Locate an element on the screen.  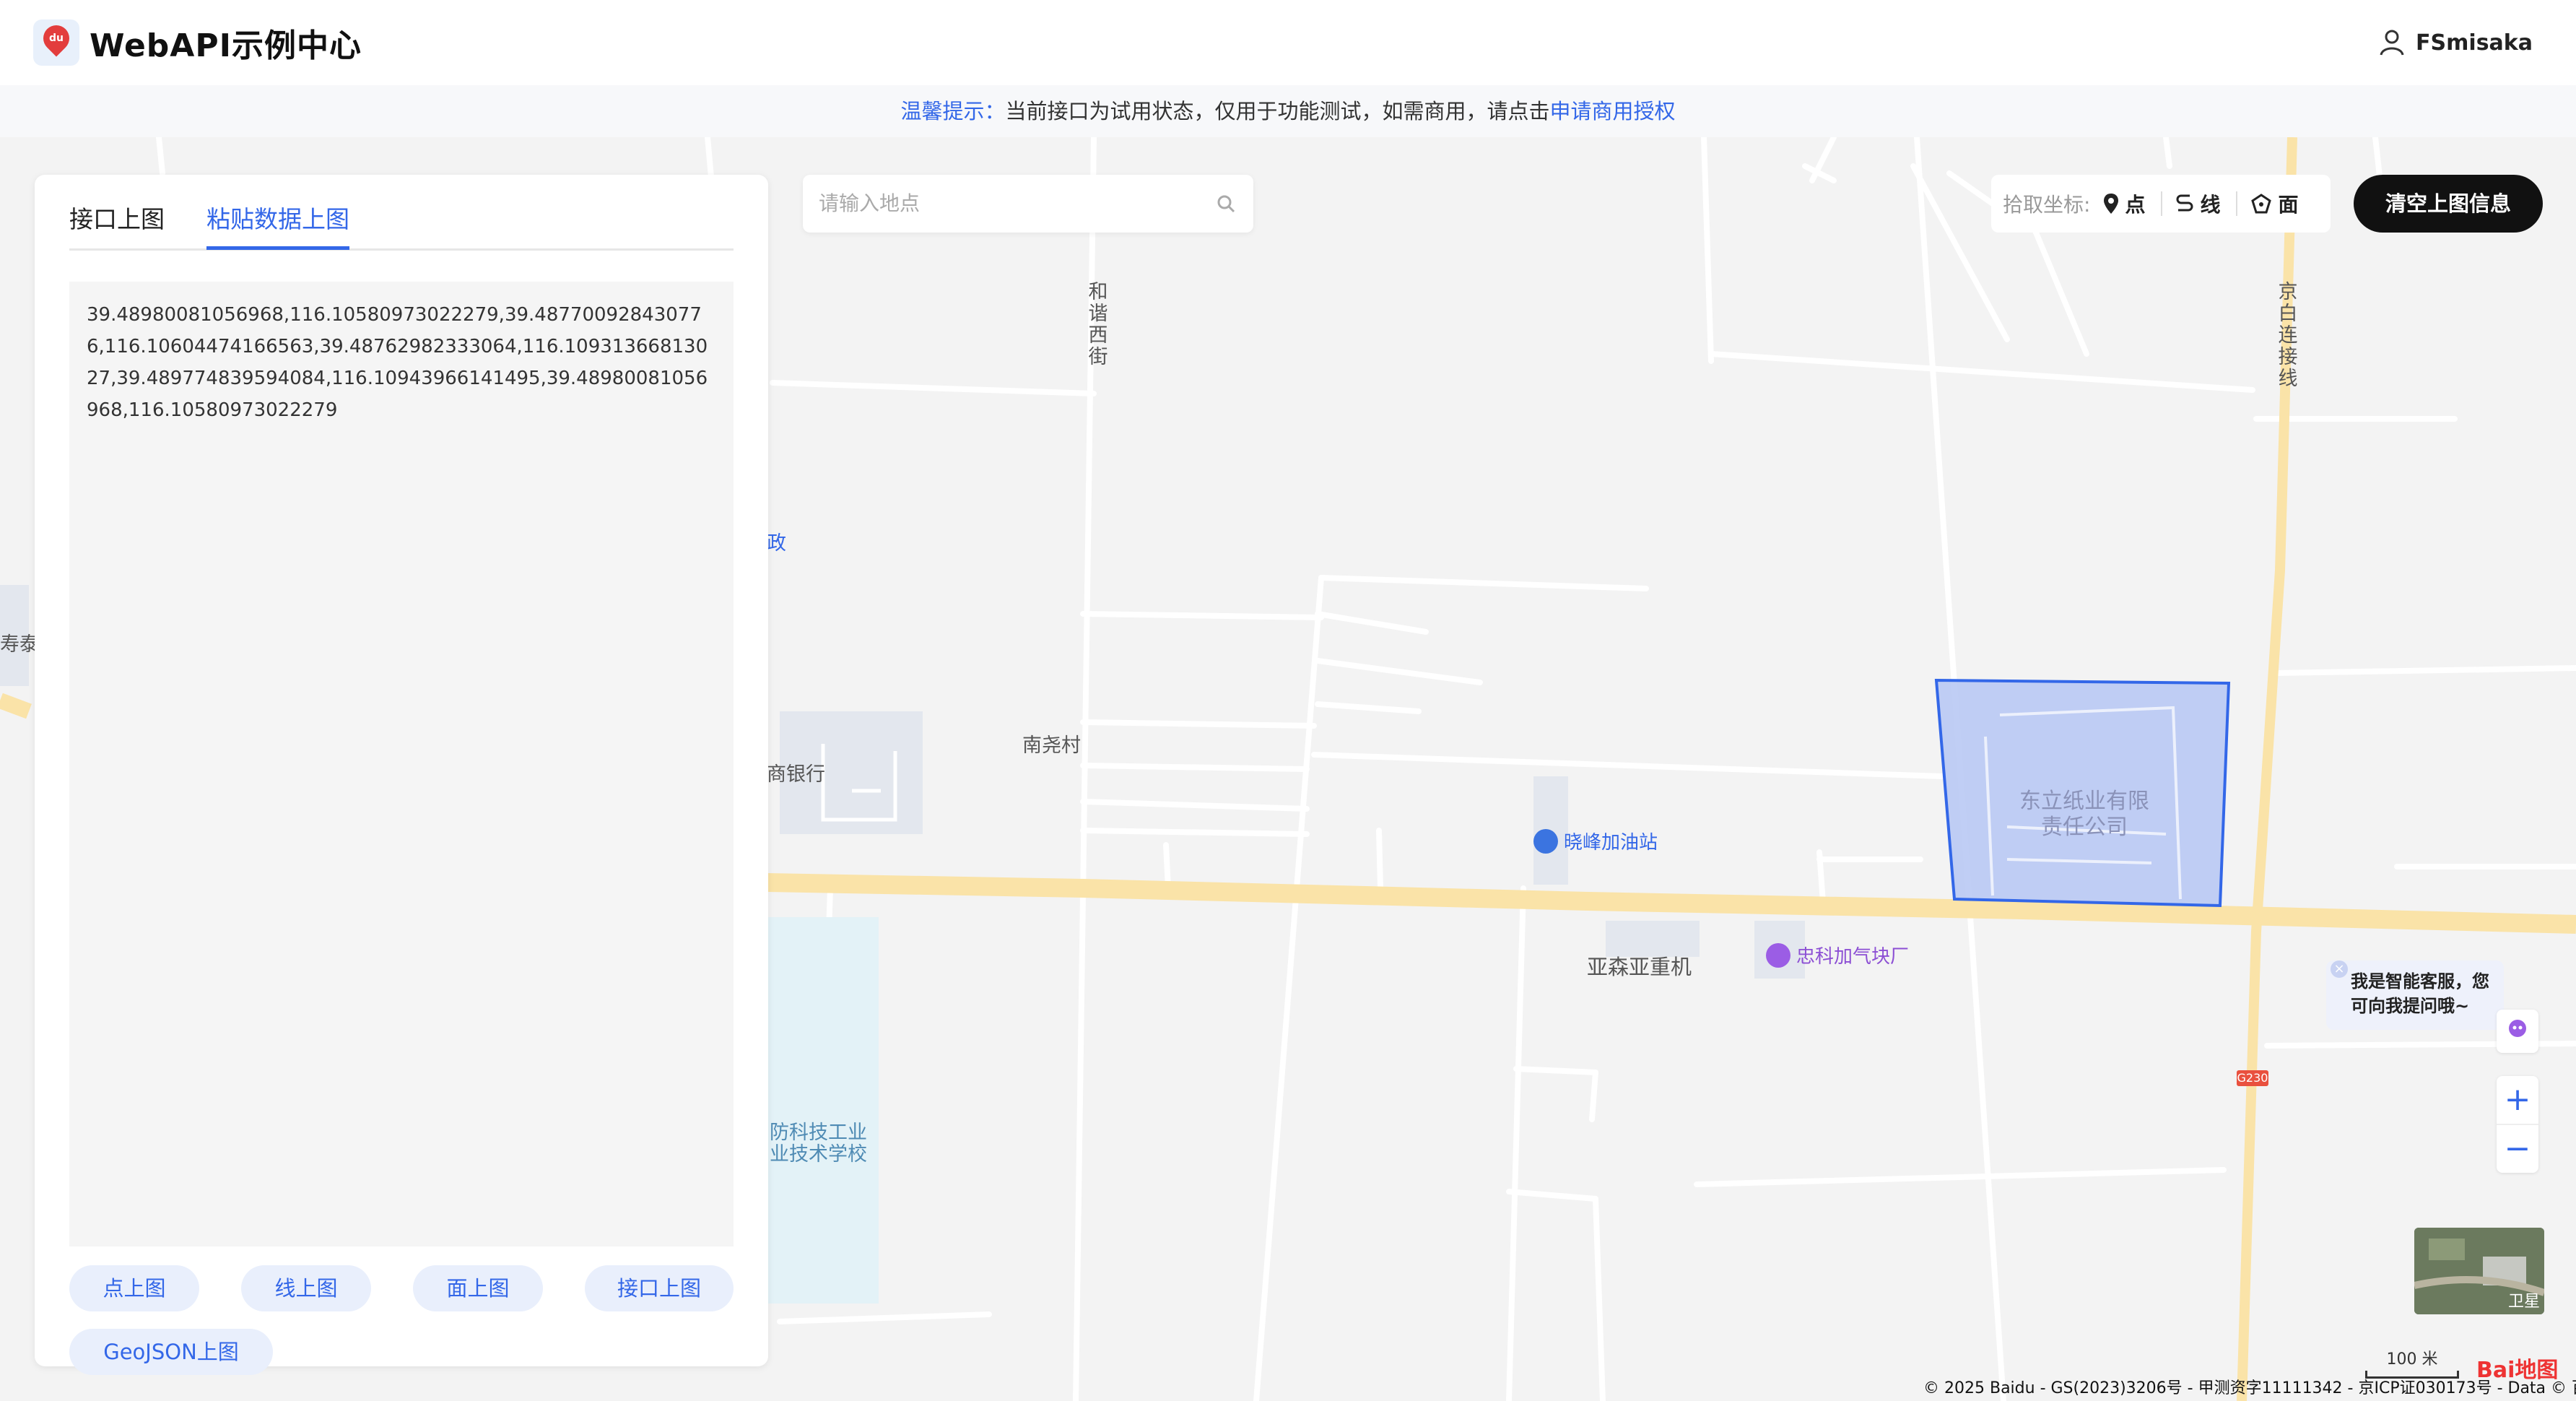
notice-label: 温馨提示： is located at coordinates (953, 111).